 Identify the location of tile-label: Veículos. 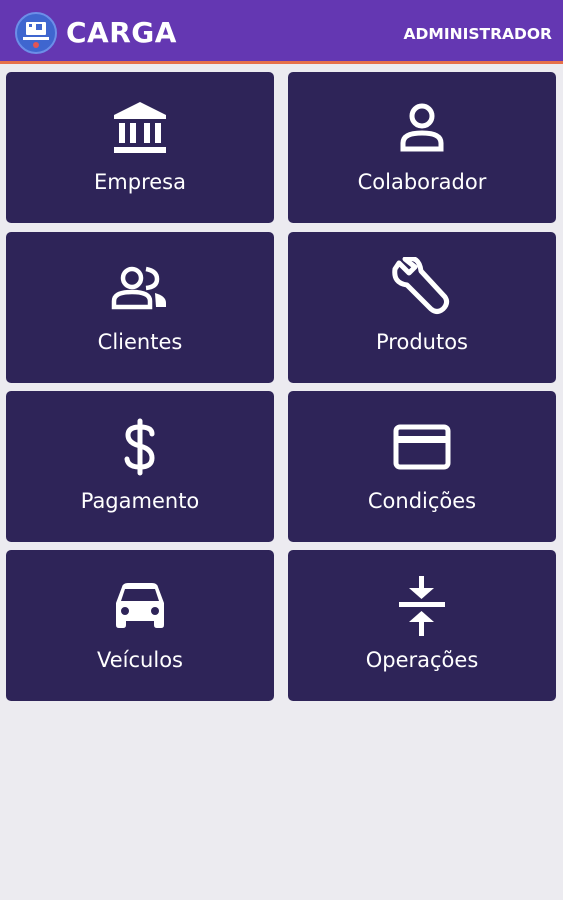
(140, 660).